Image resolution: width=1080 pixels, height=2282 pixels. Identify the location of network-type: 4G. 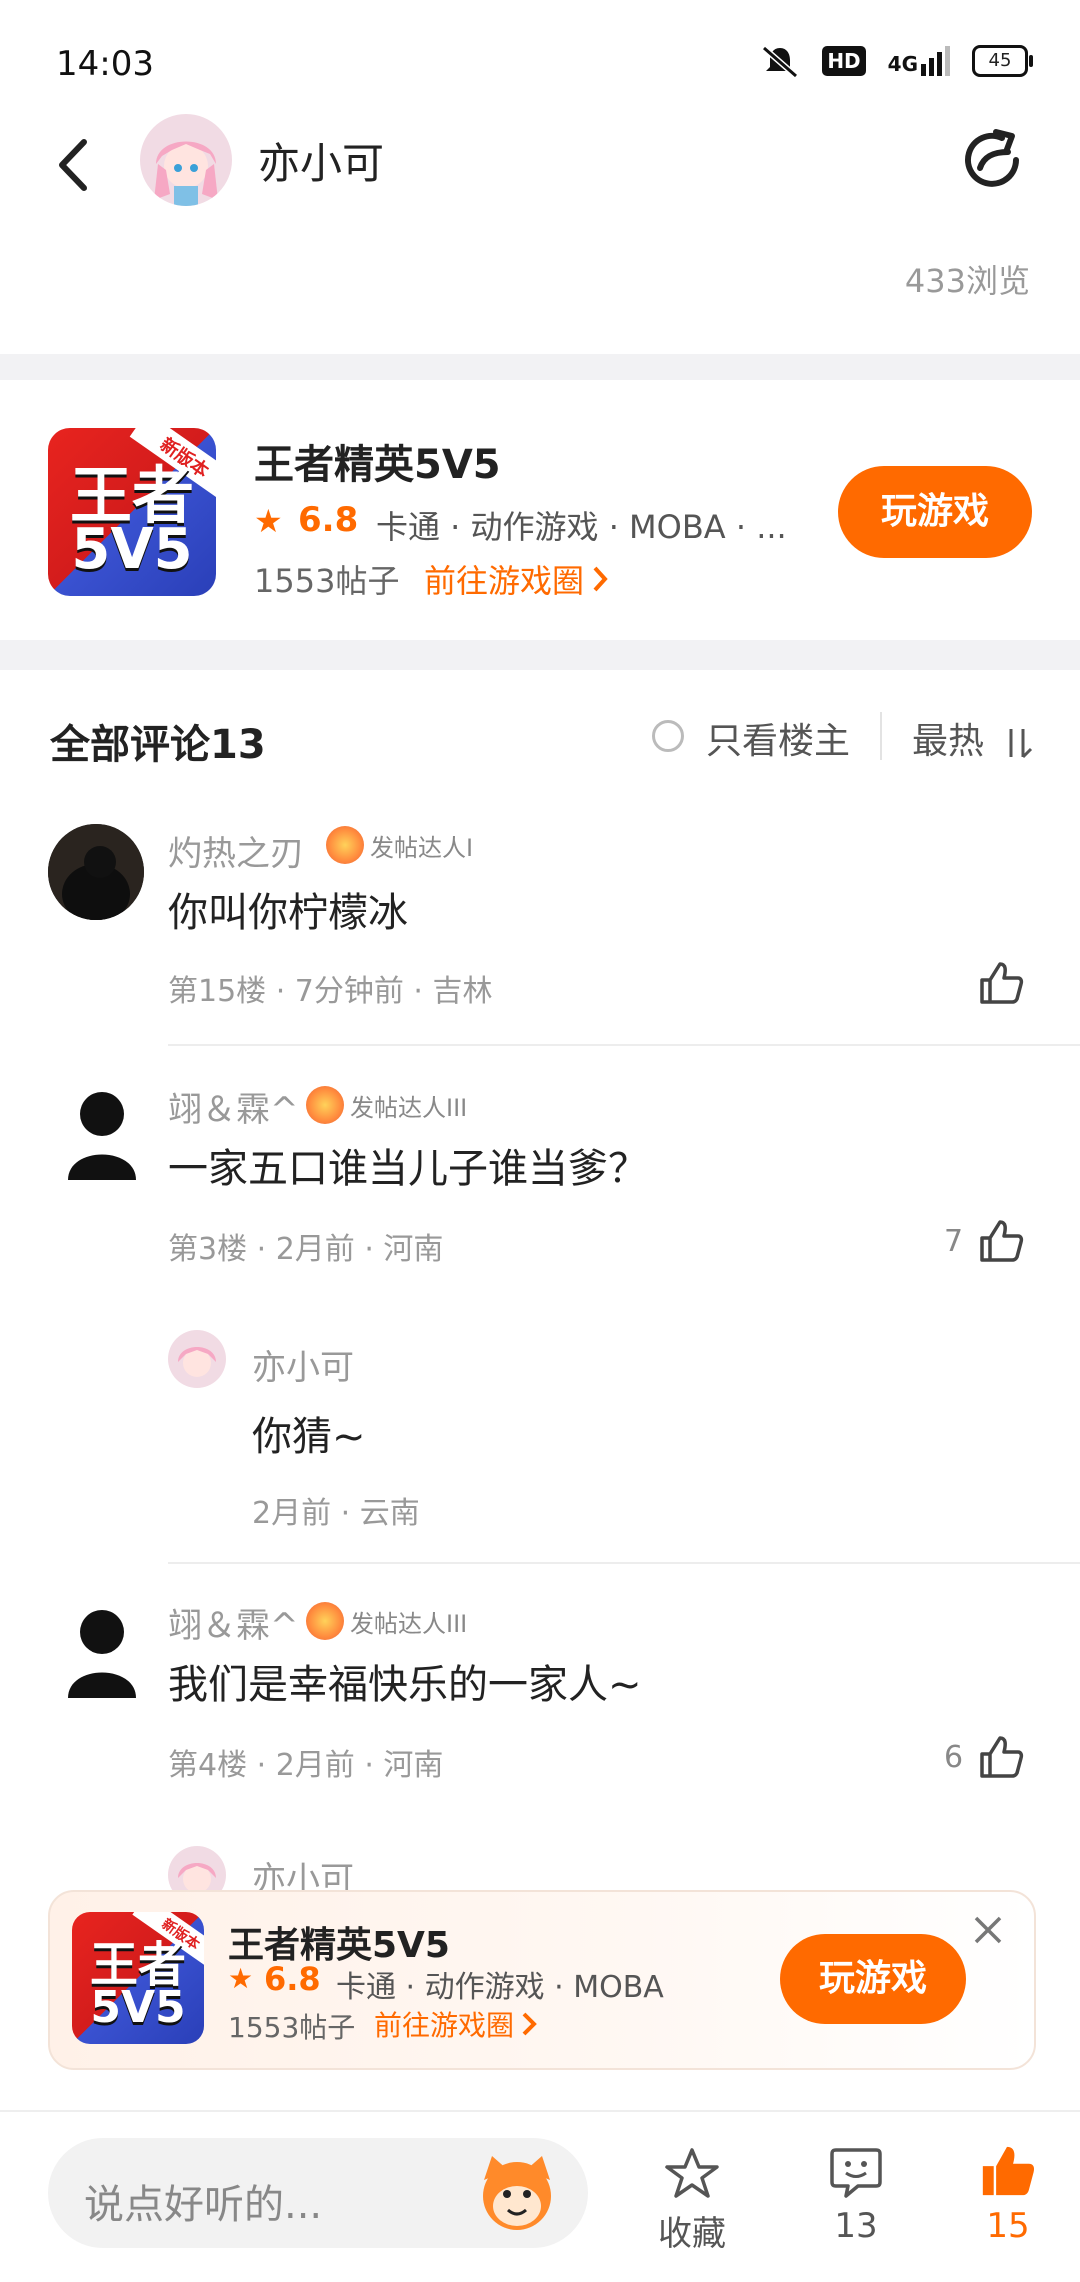
(902, 64).